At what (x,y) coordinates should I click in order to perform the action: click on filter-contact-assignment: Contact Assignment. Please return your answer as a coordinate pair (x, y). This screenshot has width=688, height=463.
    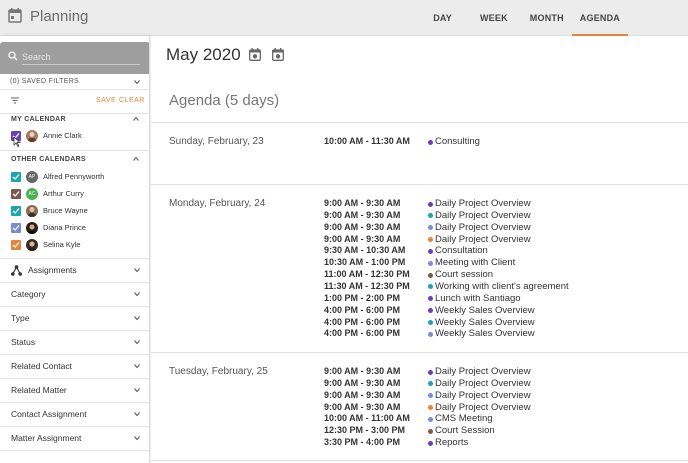
    Looking at the image, I should click on (74, 414).